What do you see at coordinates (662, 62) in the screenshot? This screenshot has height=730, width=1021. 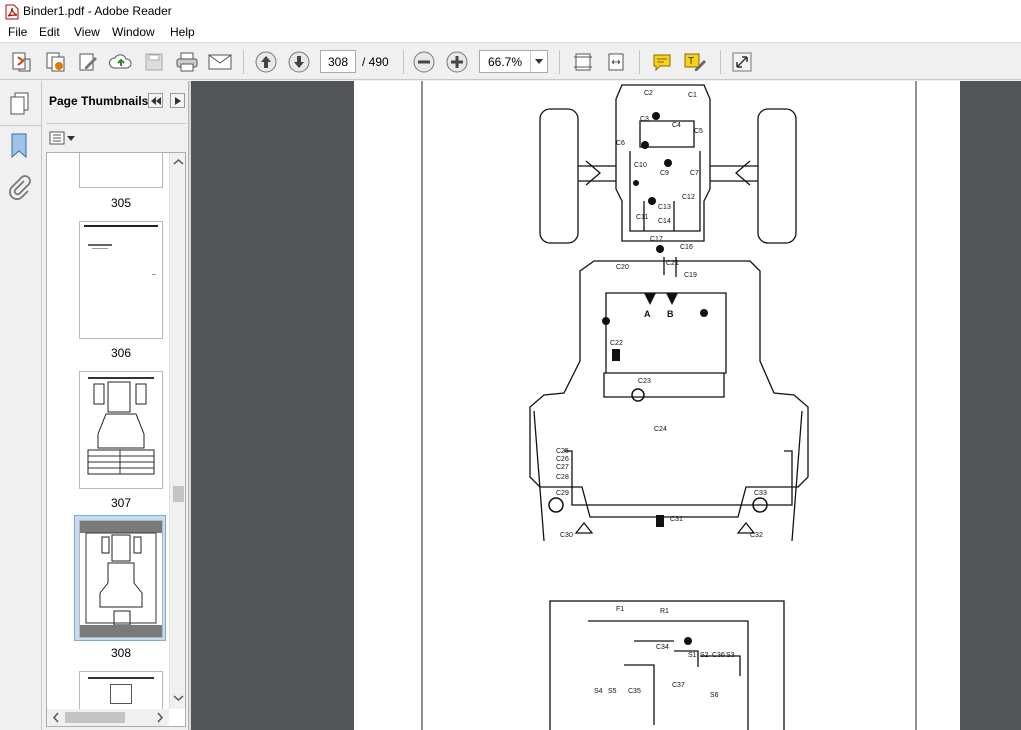 I see `comment-icon` at bounding box center [662, 62].